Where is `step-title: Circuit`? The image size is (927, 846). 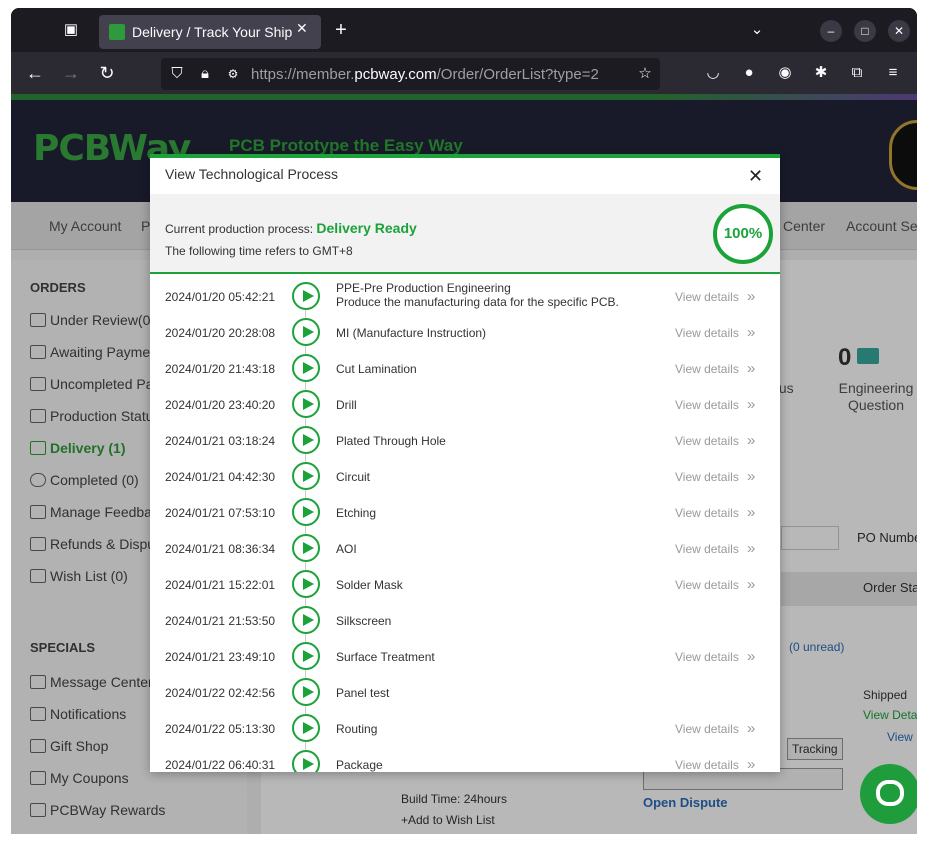
step-title: Circuit is located at coordinates (353, 477).